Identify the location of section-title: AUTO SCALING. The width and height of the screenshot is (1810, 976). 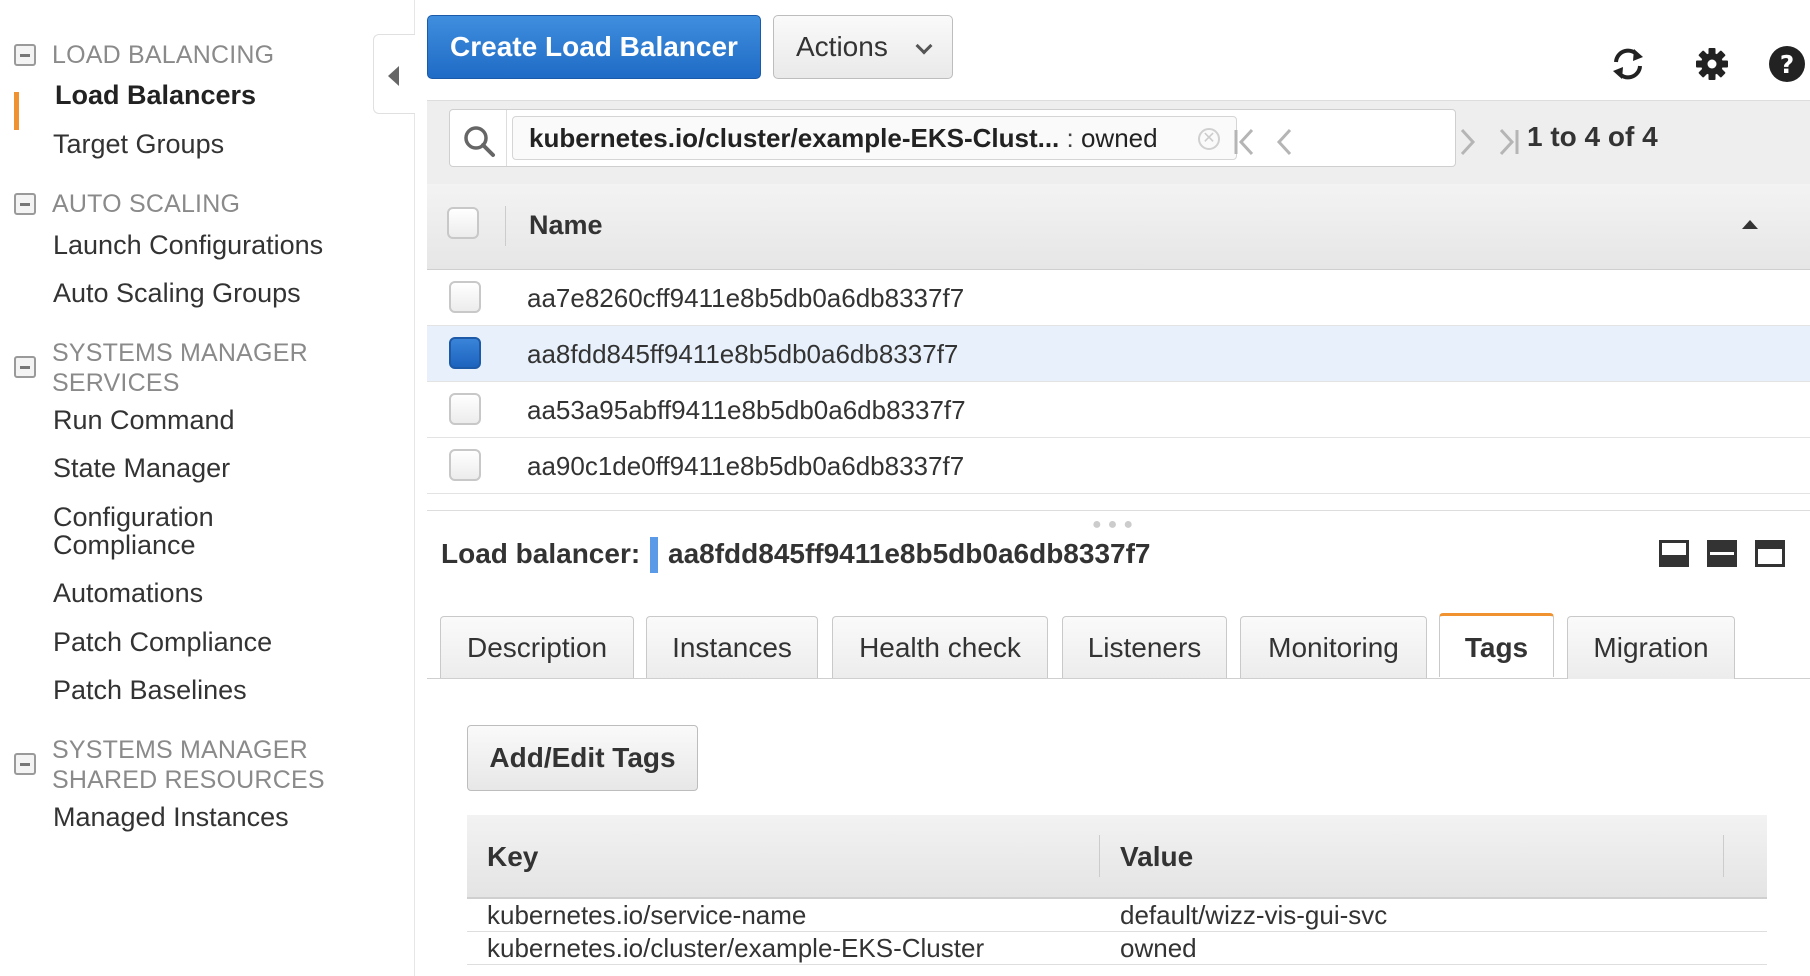
(146, 204).